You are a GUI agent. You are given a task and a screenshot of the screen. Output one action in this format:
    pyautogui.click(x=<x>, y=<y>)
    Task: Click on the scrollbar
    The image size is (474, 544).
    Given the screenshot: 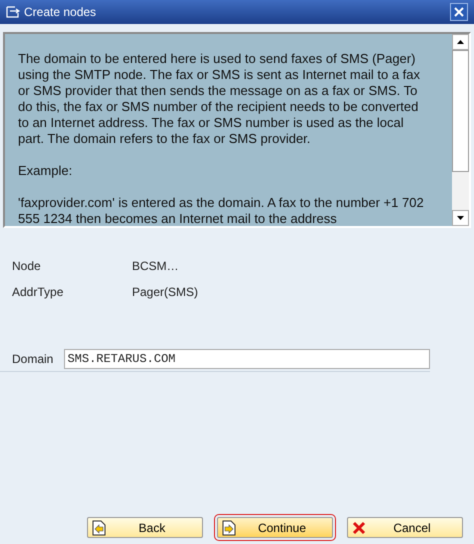 What is the action you would take?
    pyautogui.click(x=460, y=130)
    